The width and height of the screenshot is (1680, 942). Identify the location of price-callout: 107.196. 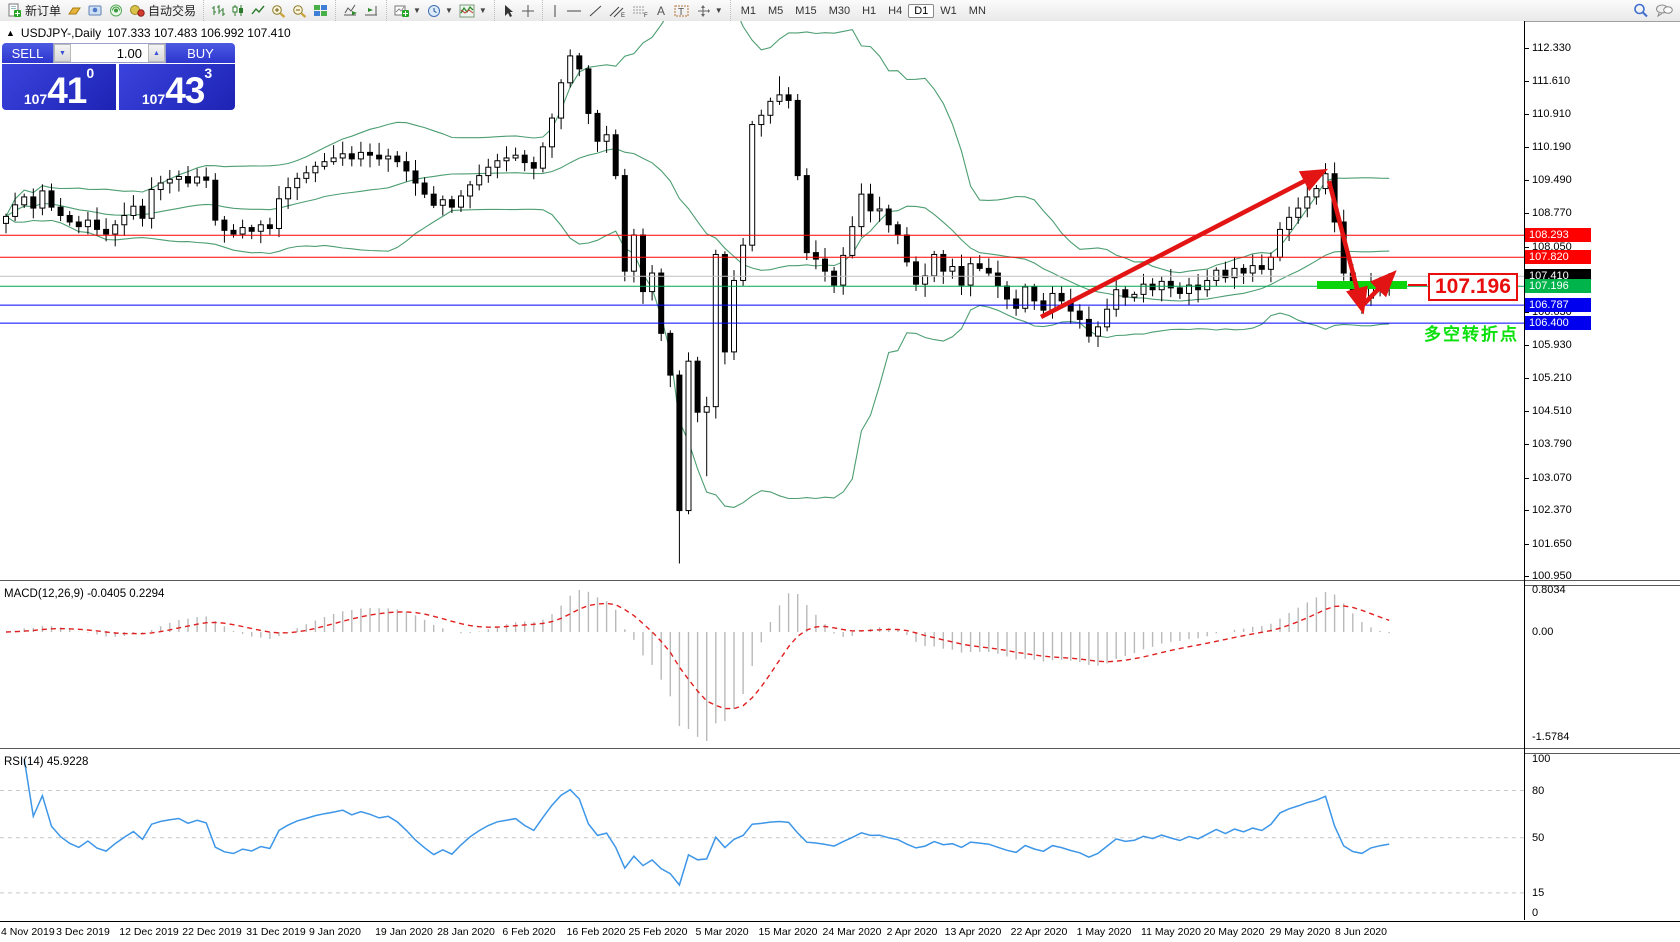
(1473, 287).